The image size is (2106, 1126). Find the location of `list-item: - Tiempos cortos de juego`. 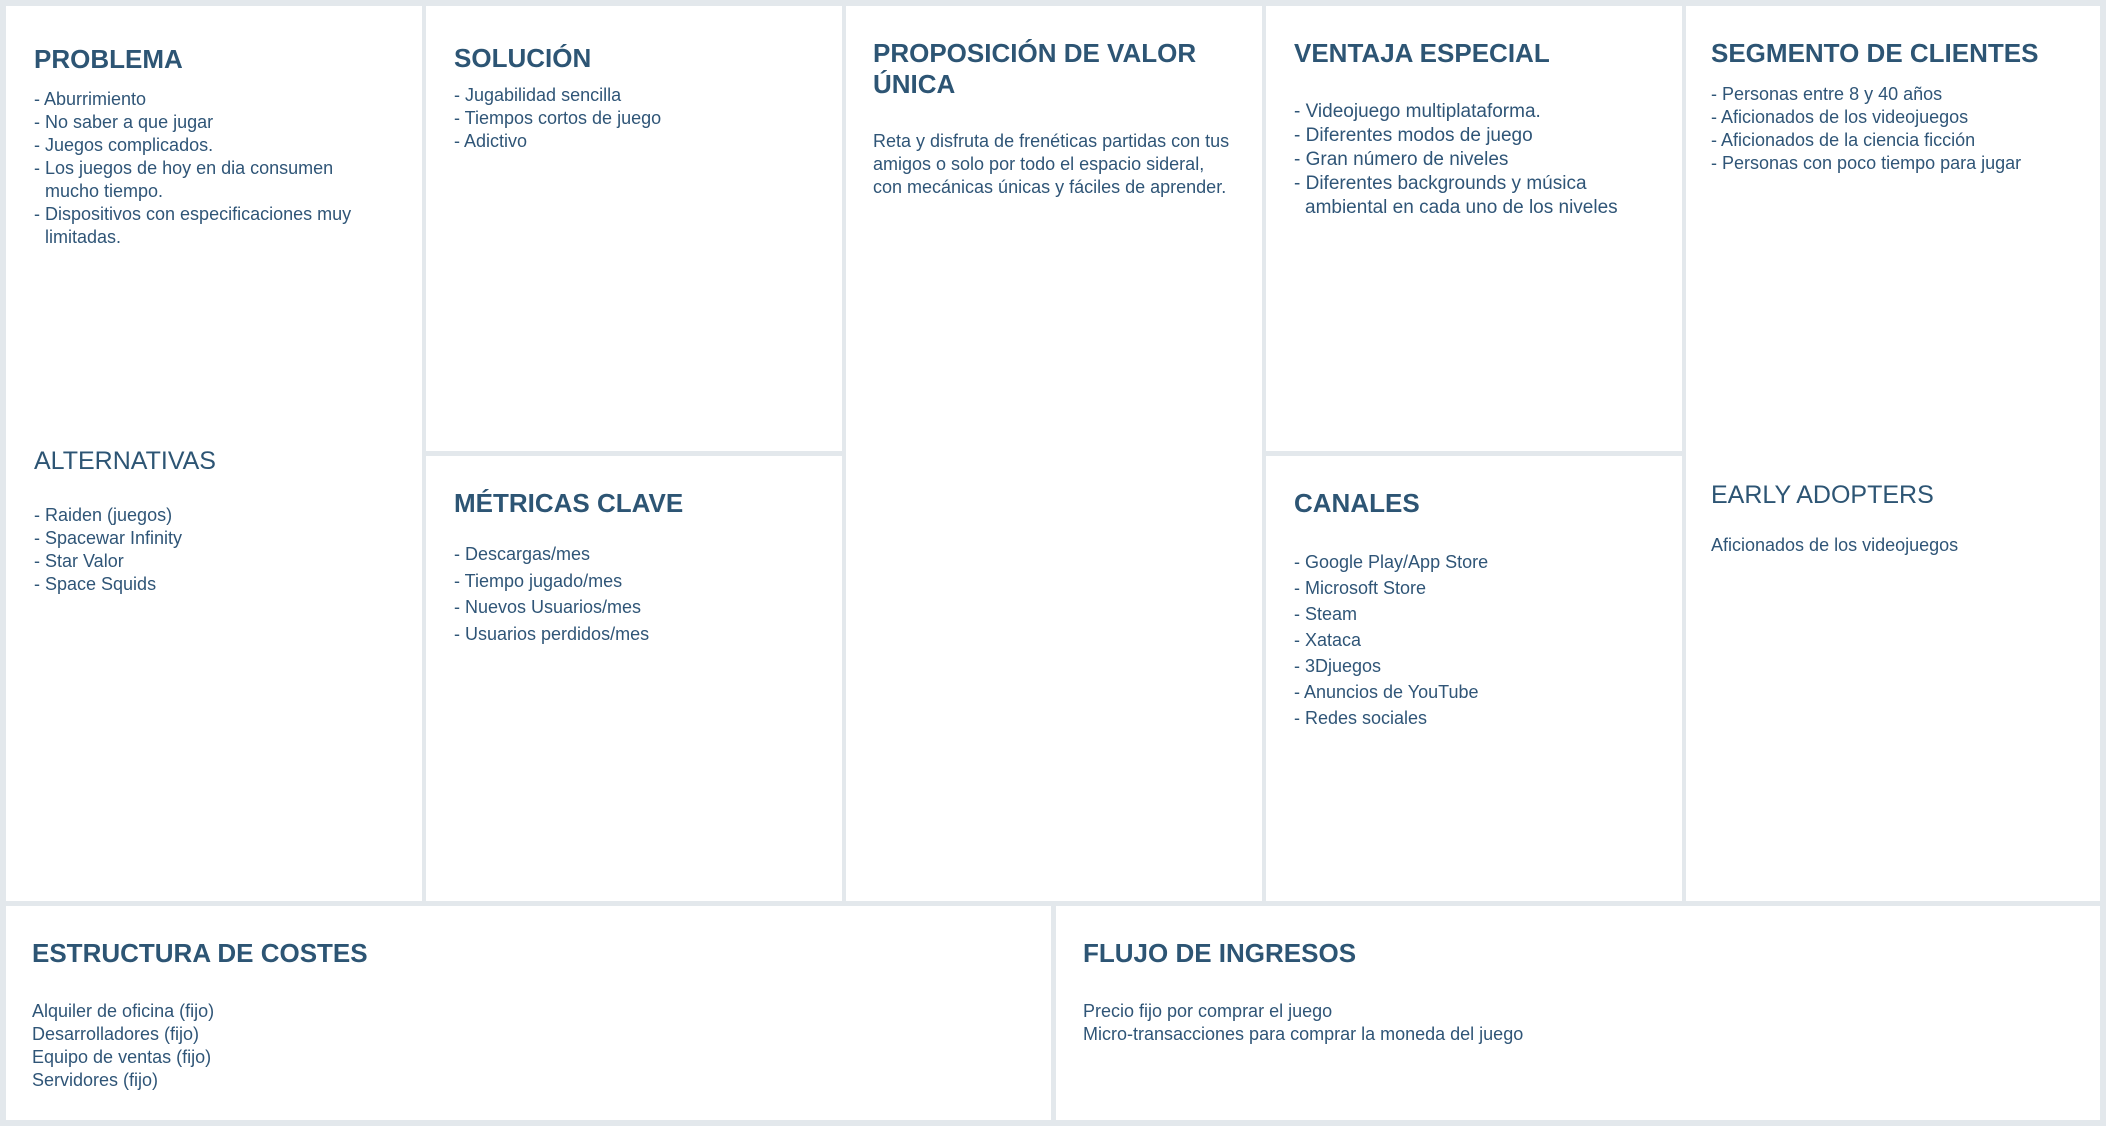

list-item: - Tiempos cortos de juego is located at coordinates (558, 118).